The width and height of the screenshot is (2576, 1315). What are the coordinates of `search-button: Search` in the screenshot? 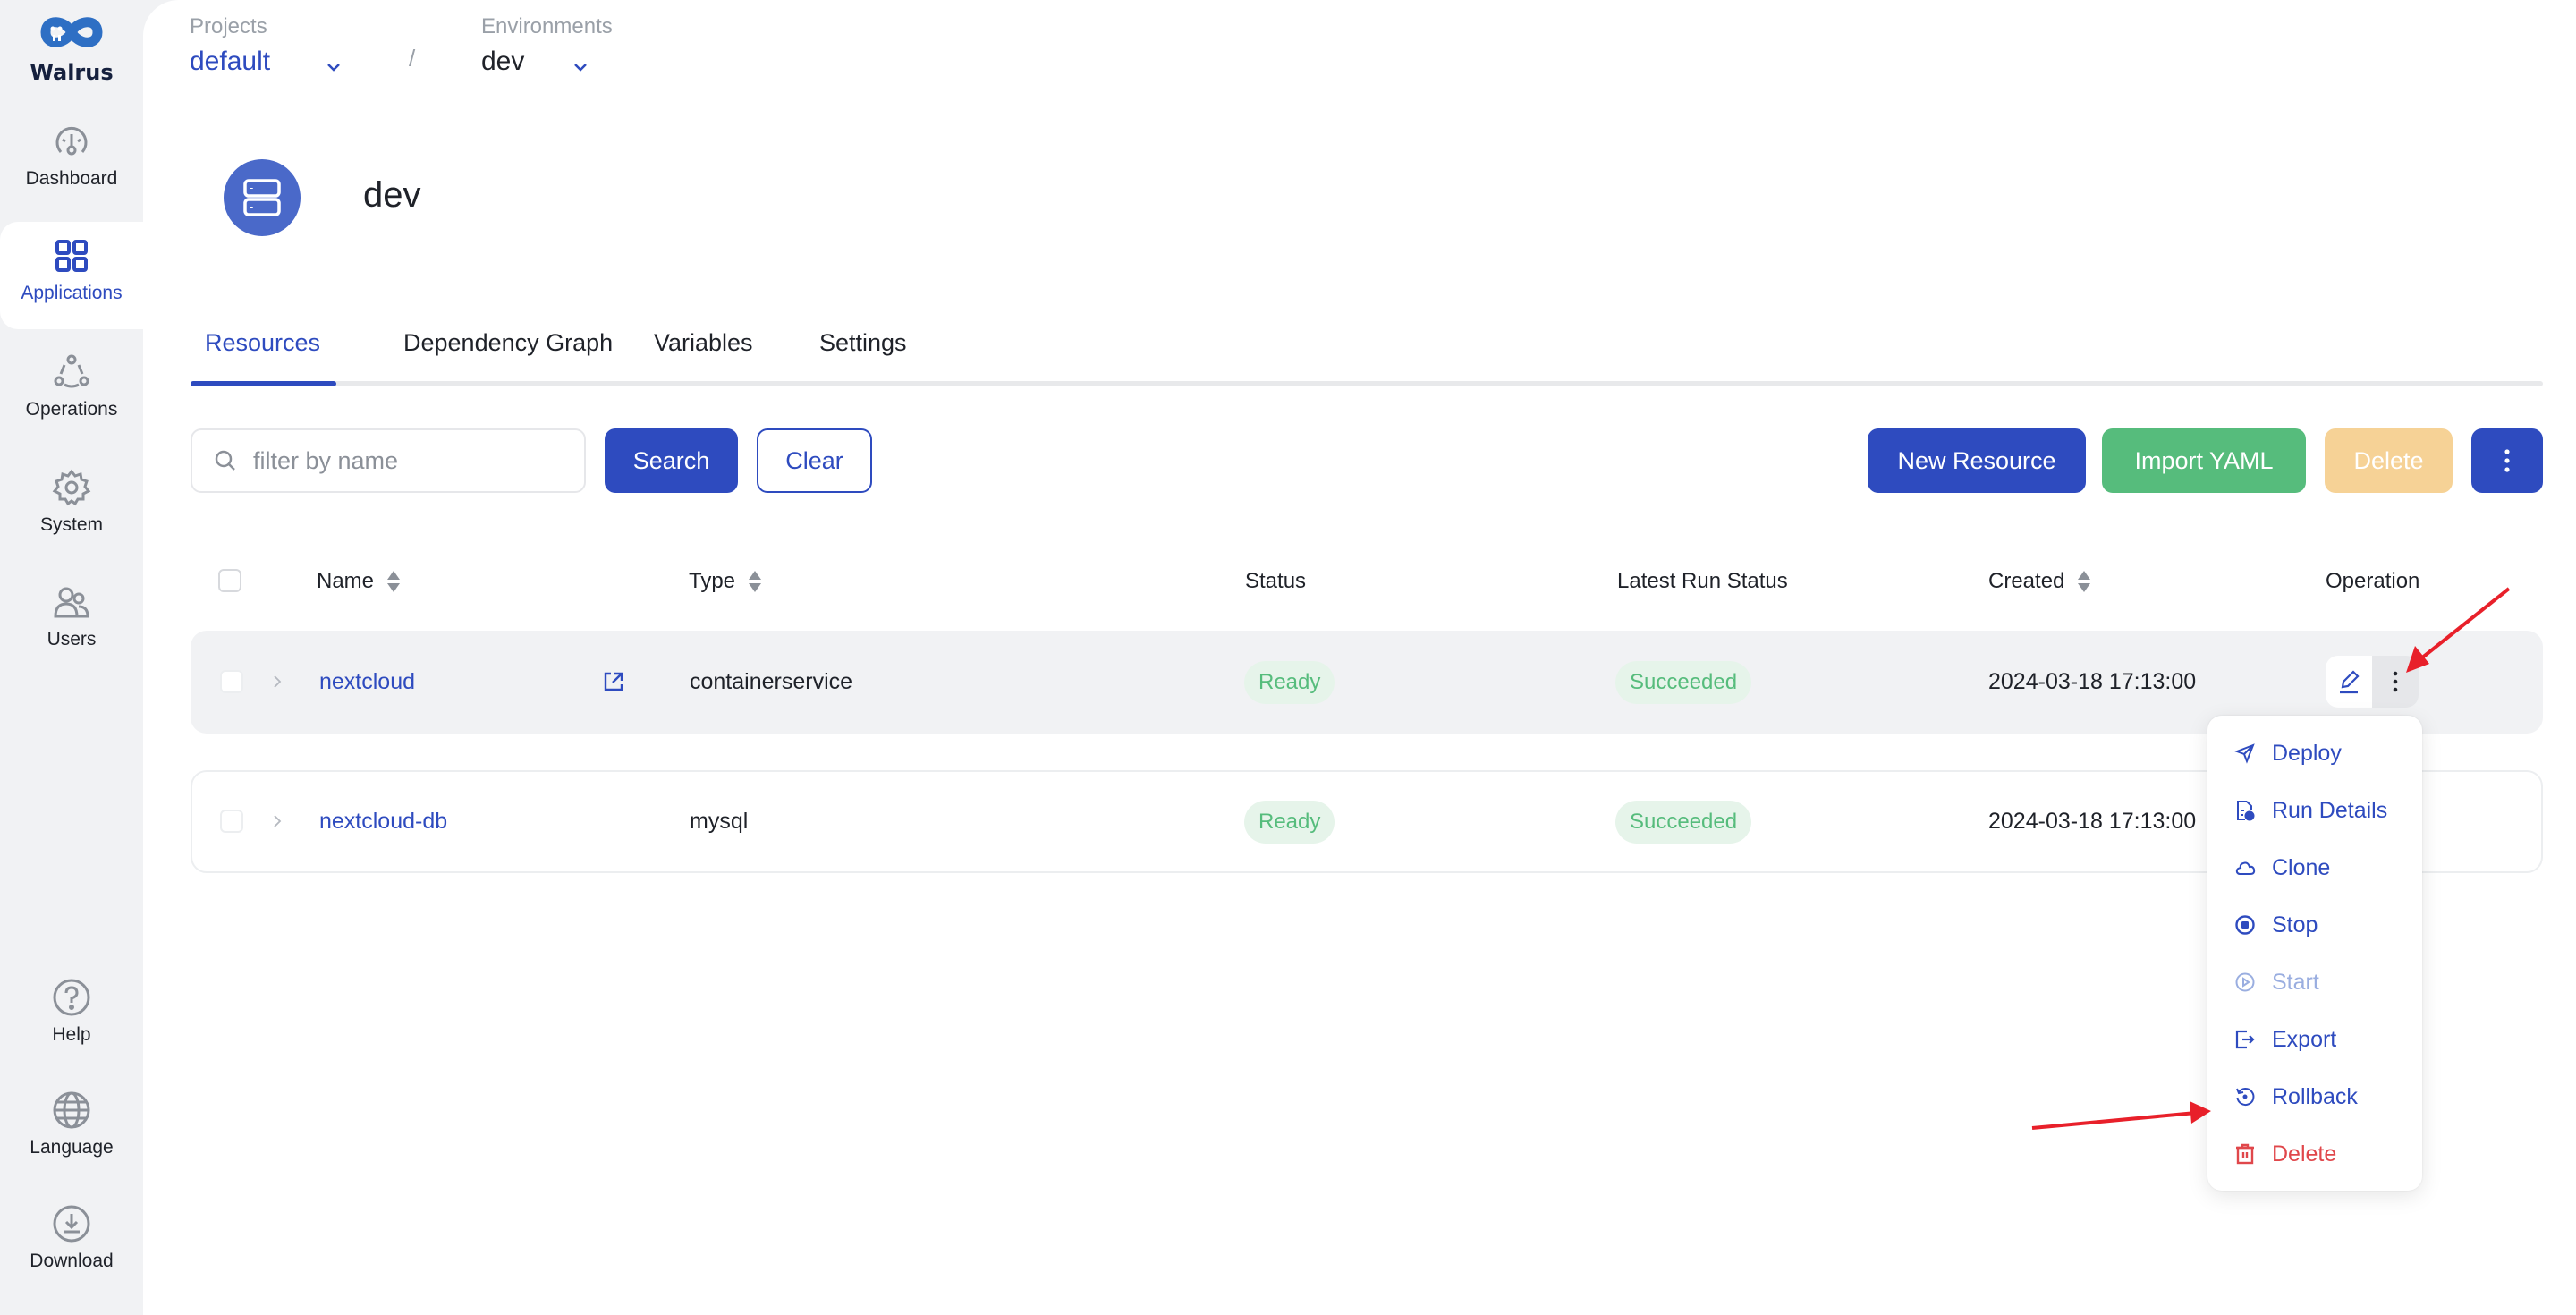 It's located at (671, 460).